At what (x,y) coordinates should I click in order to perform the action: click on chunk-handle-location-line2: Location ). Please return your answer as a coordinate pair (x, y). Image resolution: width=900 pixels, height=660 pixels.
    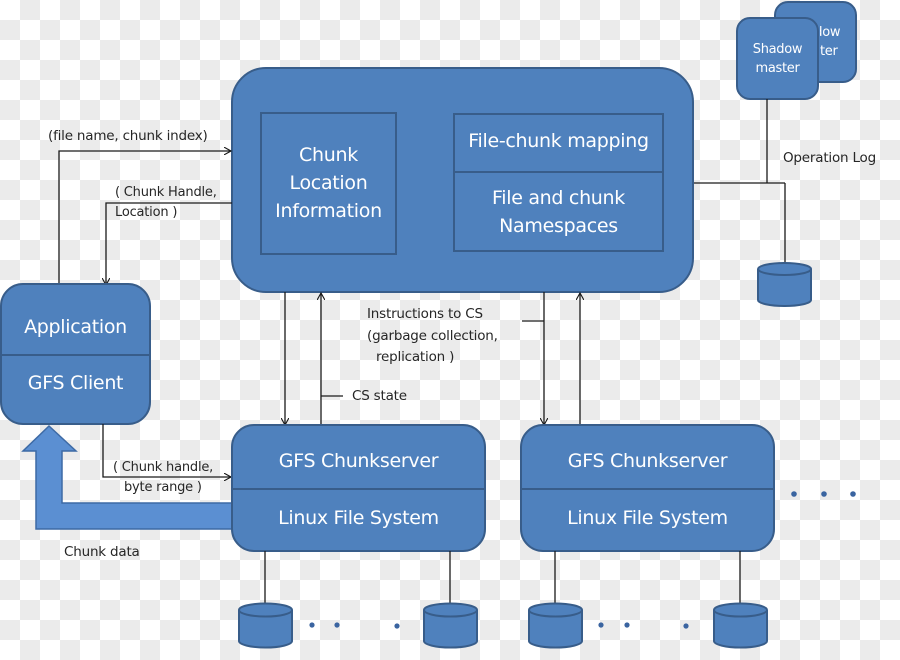
    Looking at the image, I should click on (146, 212).